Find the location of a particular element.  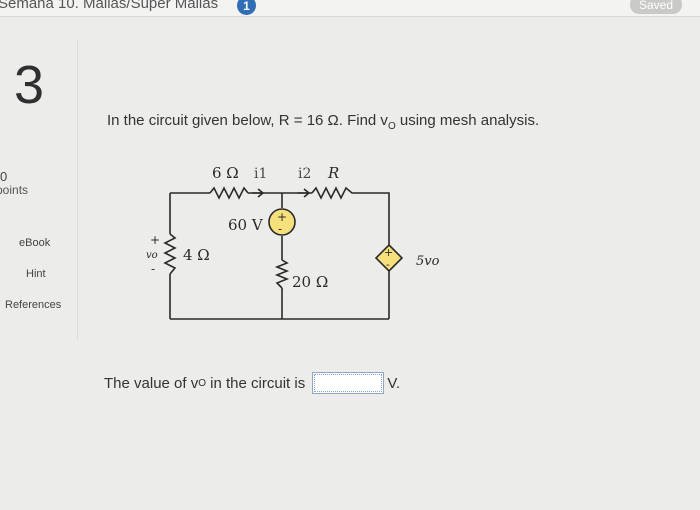

vo-minus: - is located at coordinates (153, 269).